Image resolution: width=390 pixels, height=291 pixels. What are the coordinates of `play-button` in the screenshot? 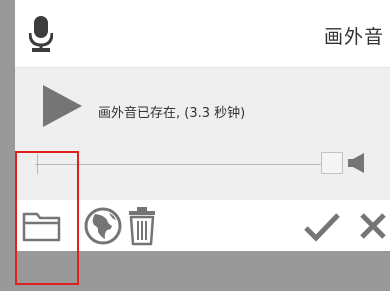 It's located at (62, 106).